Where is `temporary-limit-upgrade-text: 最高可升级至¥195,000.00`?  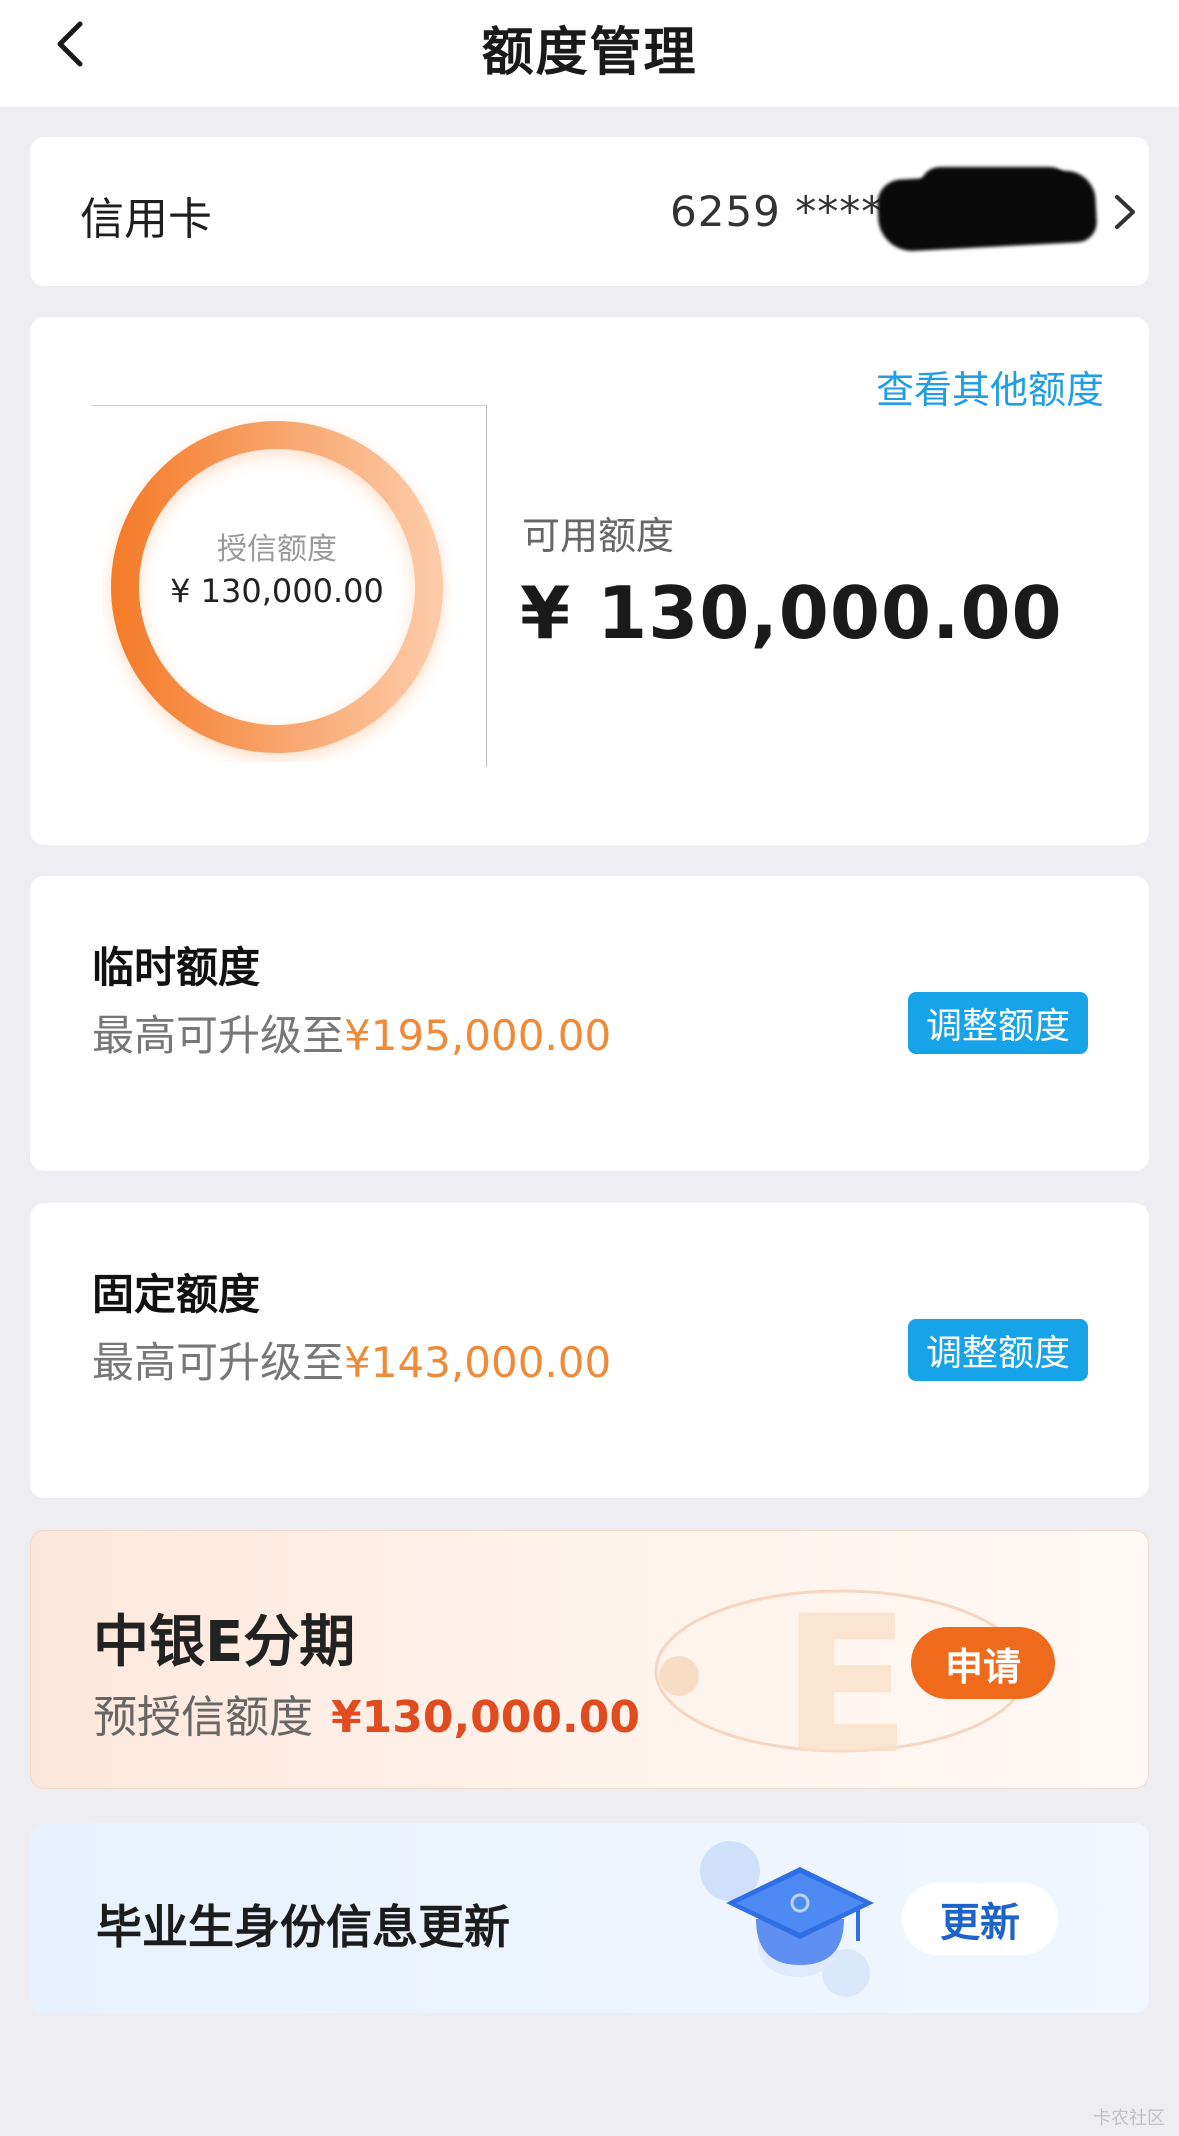 temporary-limit-upgrade-text: 最高可升级至¥195,000.00 is located at coordinates (351, 1032).